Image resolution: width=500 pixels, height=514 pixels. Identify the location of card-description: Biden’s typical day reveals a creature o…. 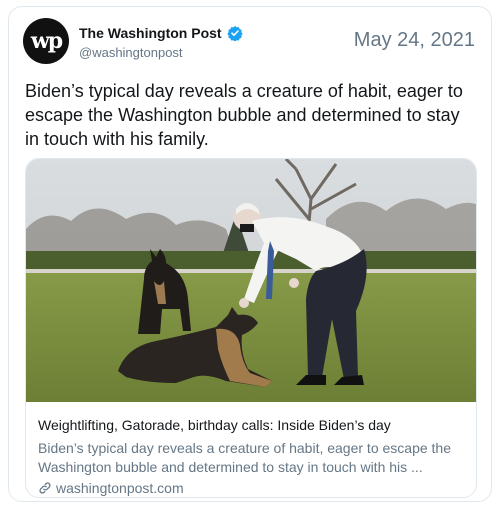
(244, 457).